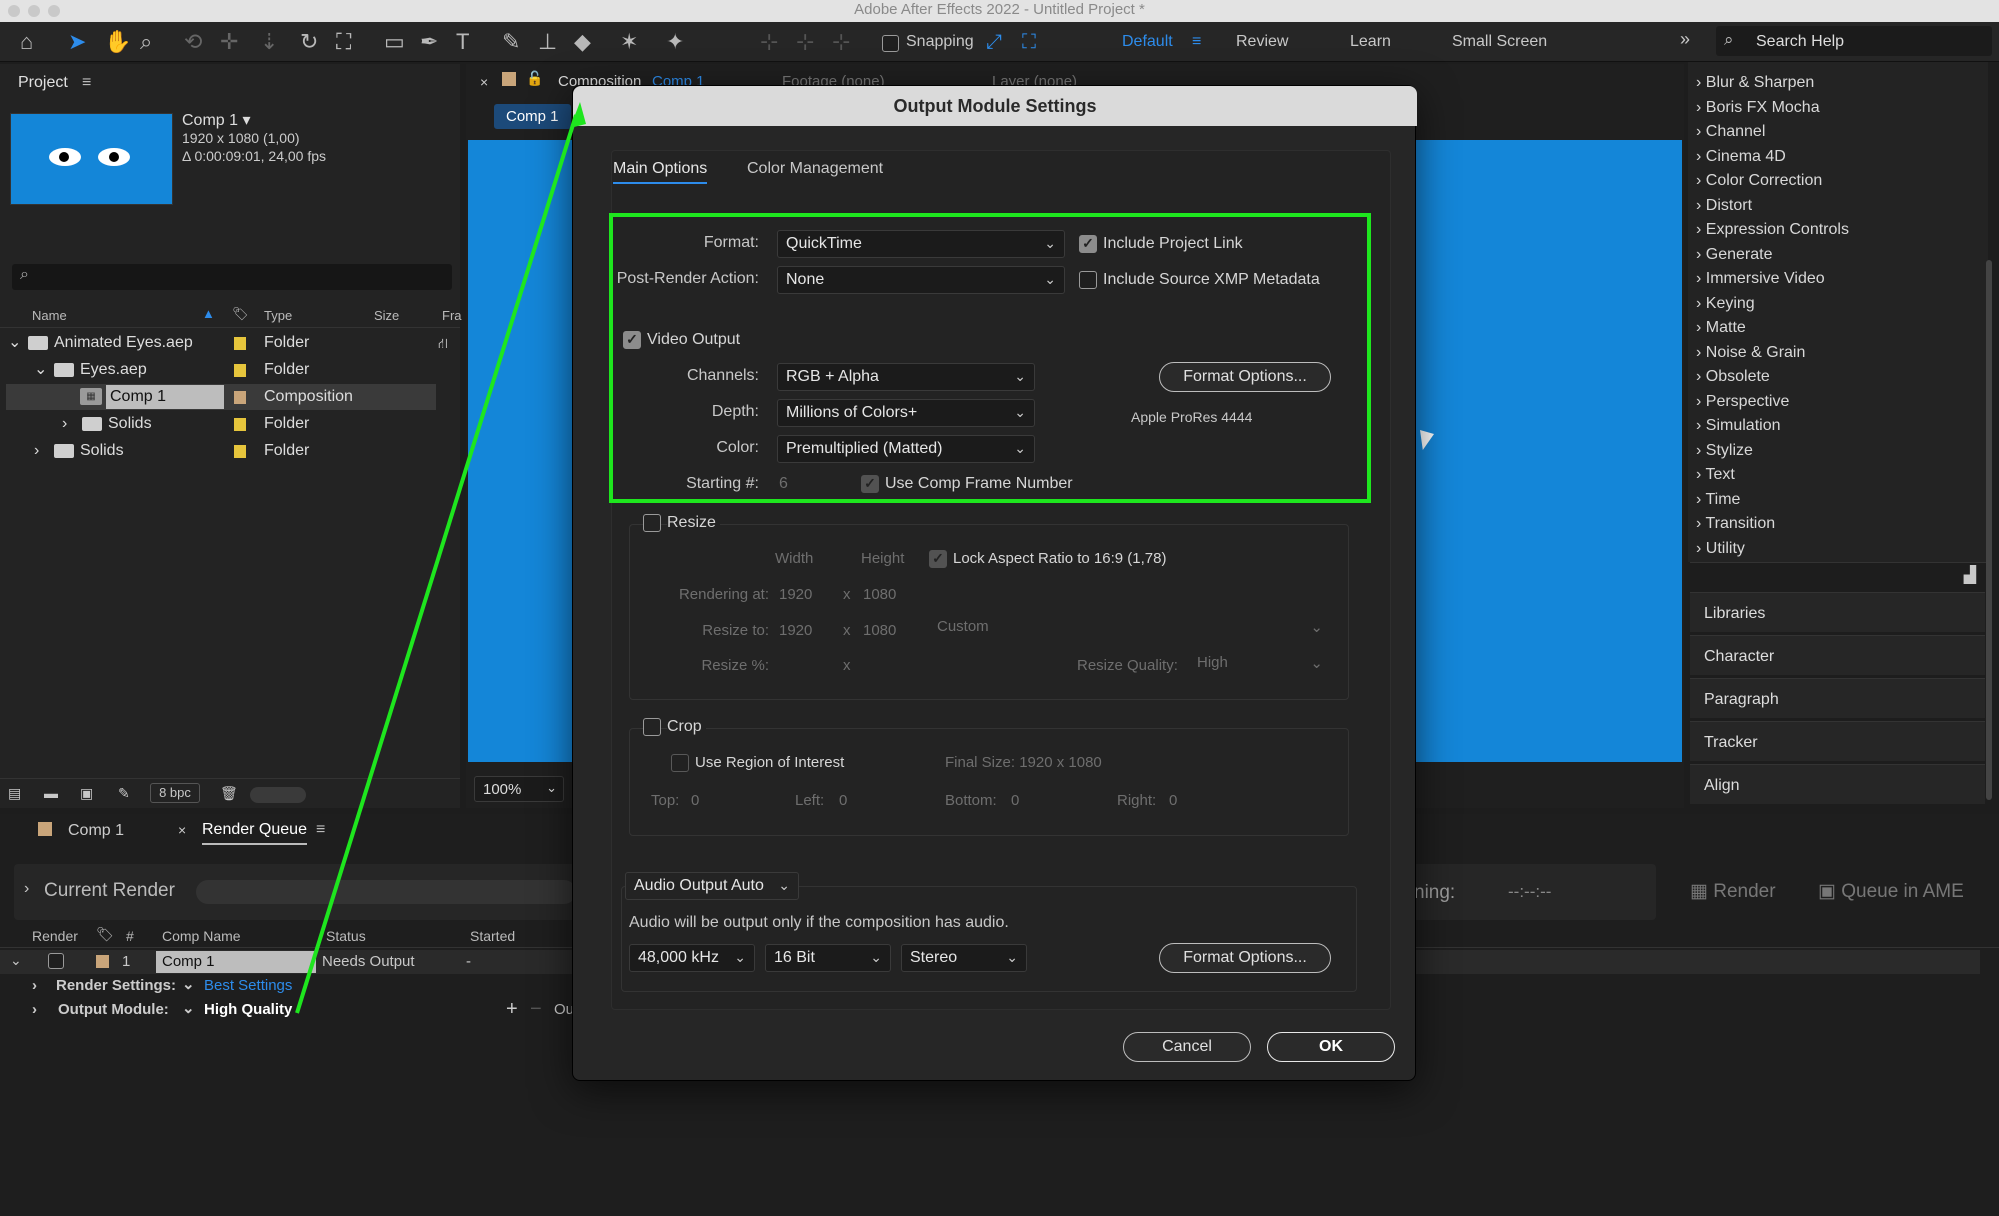 This screenshot has height=1216, width=1999. Describe the element at coordinates (578, 115) in the screenshot. I see `arrow-head` at that location.